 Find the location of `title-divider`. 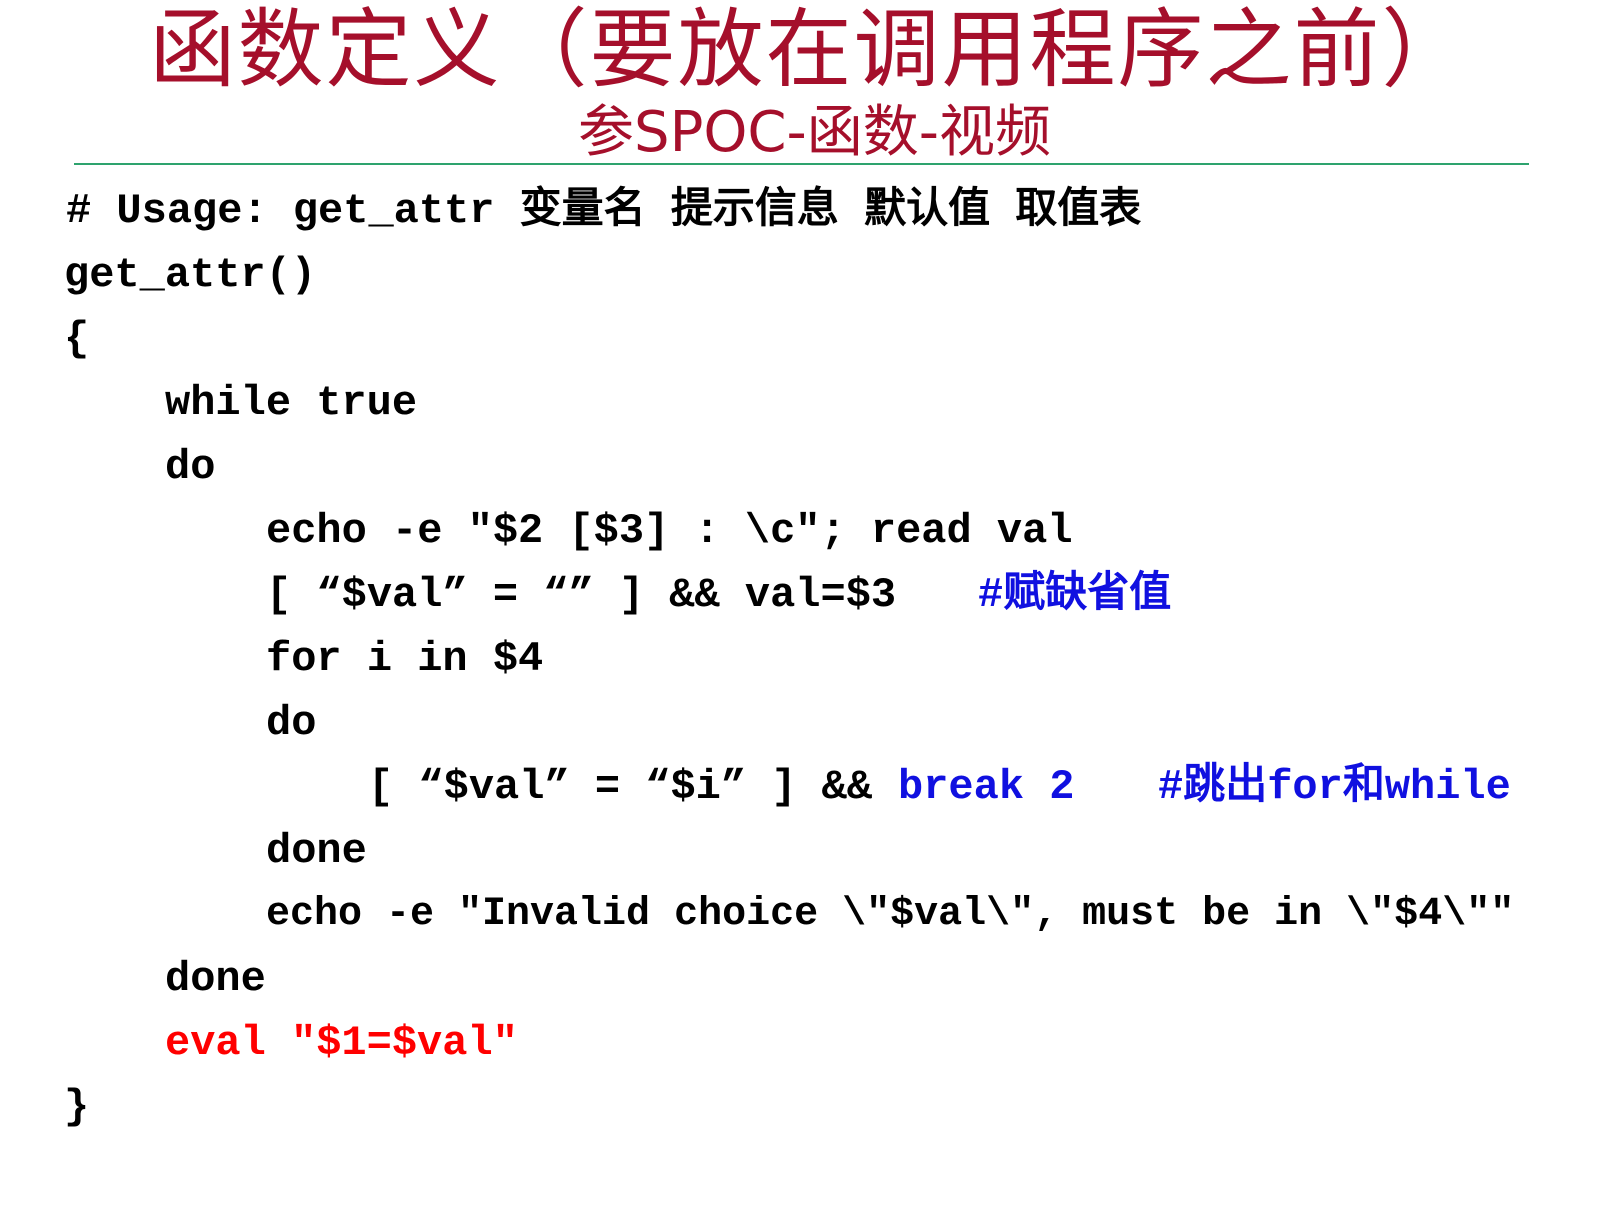

title-divider is located at coordinates (801, 164).